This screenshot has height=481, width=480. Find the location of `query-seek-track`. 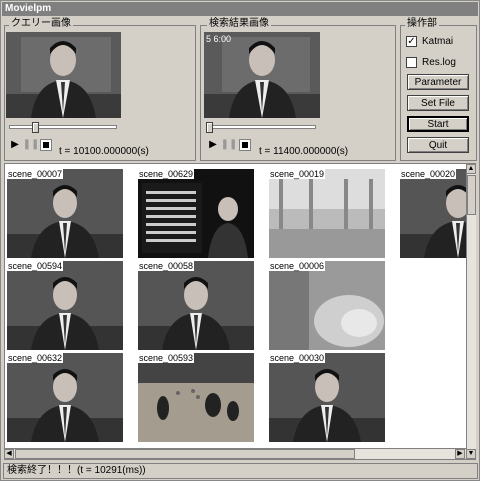

query-seek-track is located at coordinates (63, 127).